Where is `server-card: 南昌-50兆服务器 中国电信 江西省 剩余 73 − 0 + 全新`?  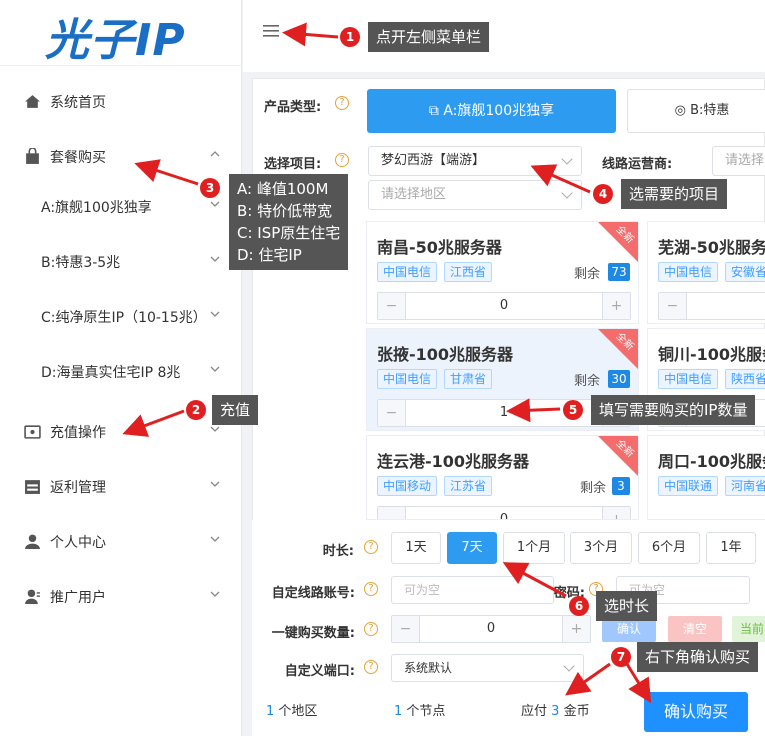
server-card: 南昌-50兆服务器 中国电信 江西省 剩余 73 − 0 + 全新 is located at coordinates (502, 272).